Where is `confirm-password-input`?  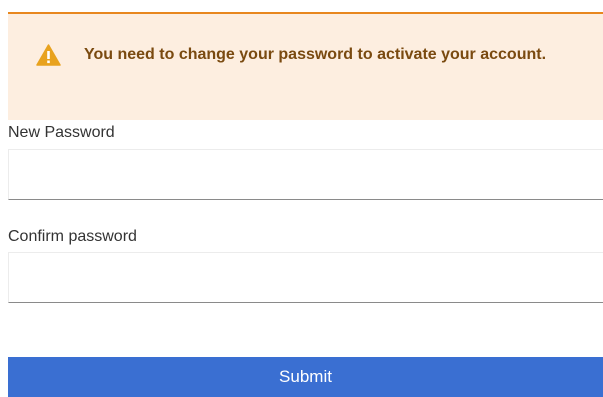
confirm-password-input is located at coordinates (305, 277).